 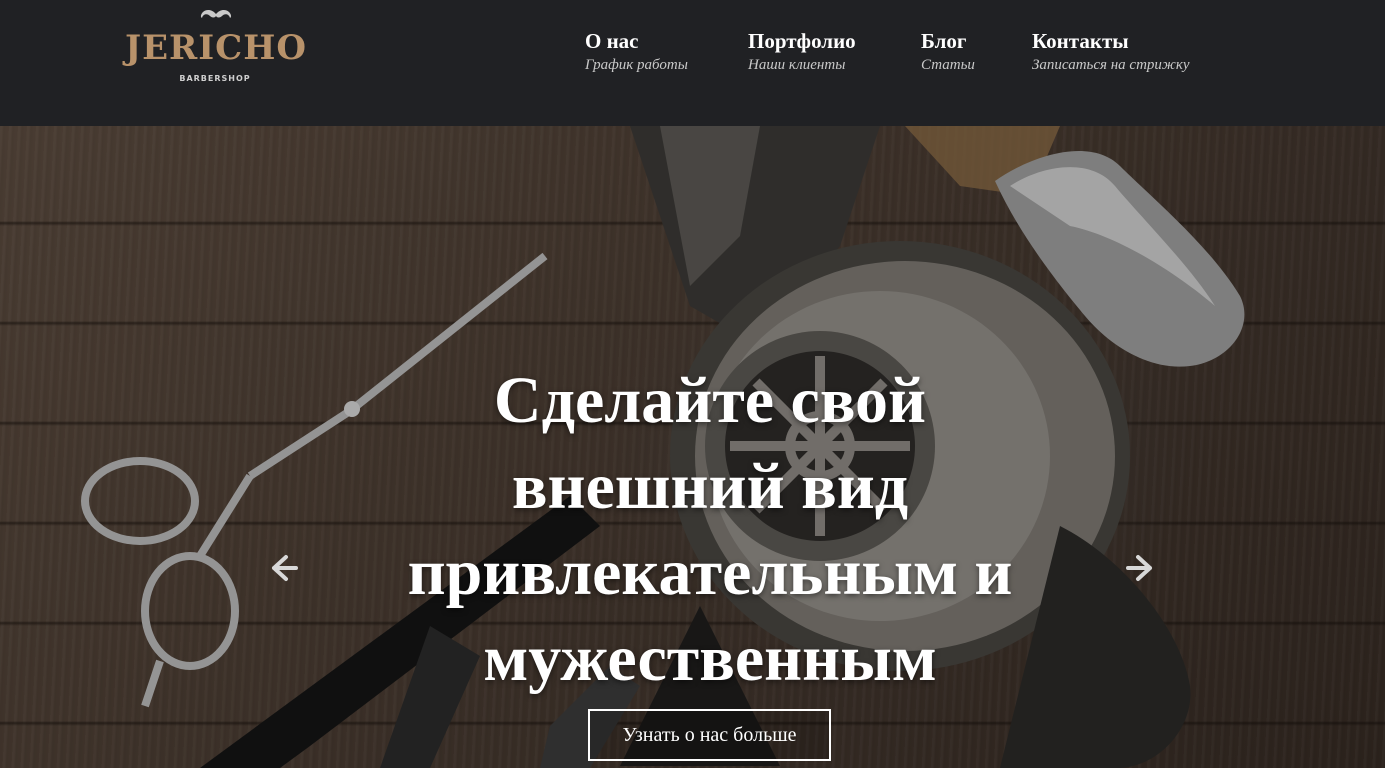 I want to click on nav-item-blog: Блог Статьи, so click(x=948, y=52).